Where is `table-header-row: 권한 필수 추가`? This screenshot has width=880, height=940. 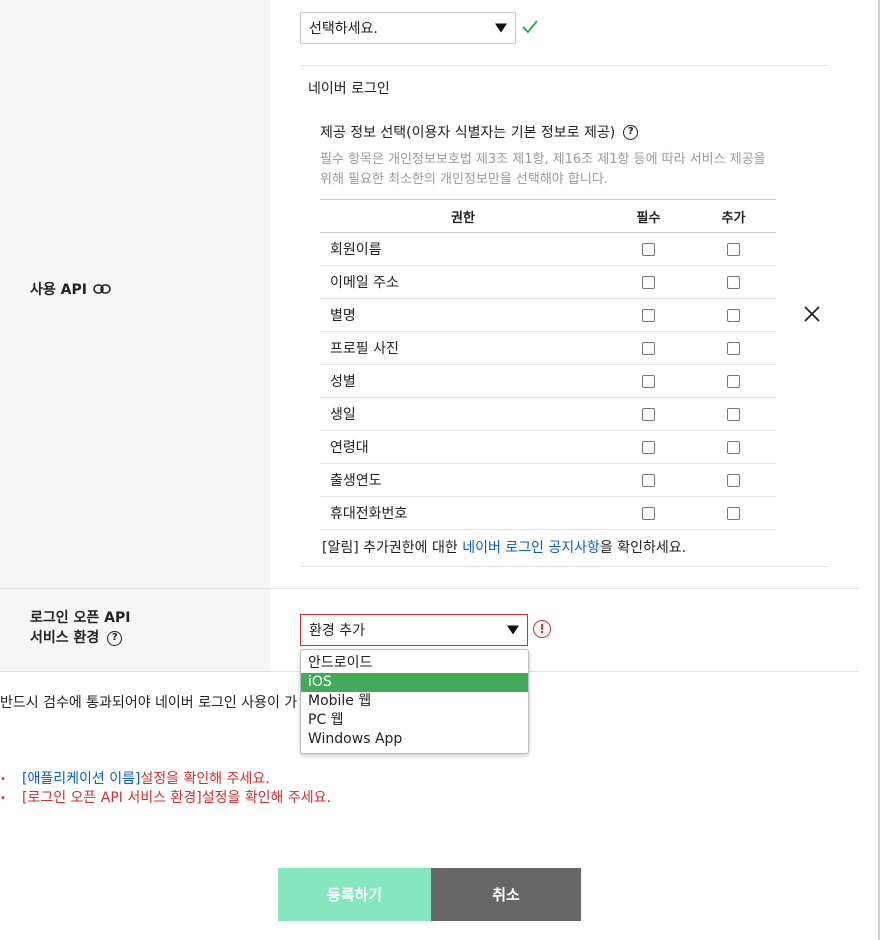 table-header-row: 권한 필수 추가 is located at coordinates (548, 216).